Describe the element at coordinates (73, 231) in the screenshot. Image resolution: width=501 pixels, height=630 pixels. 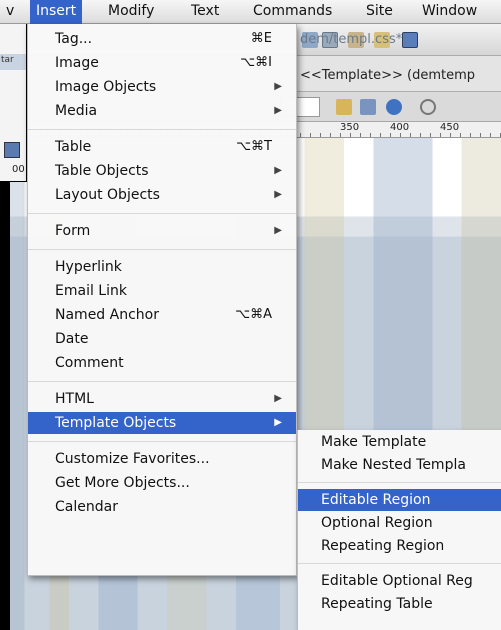
I see `menu-item-label: Form` at that location.